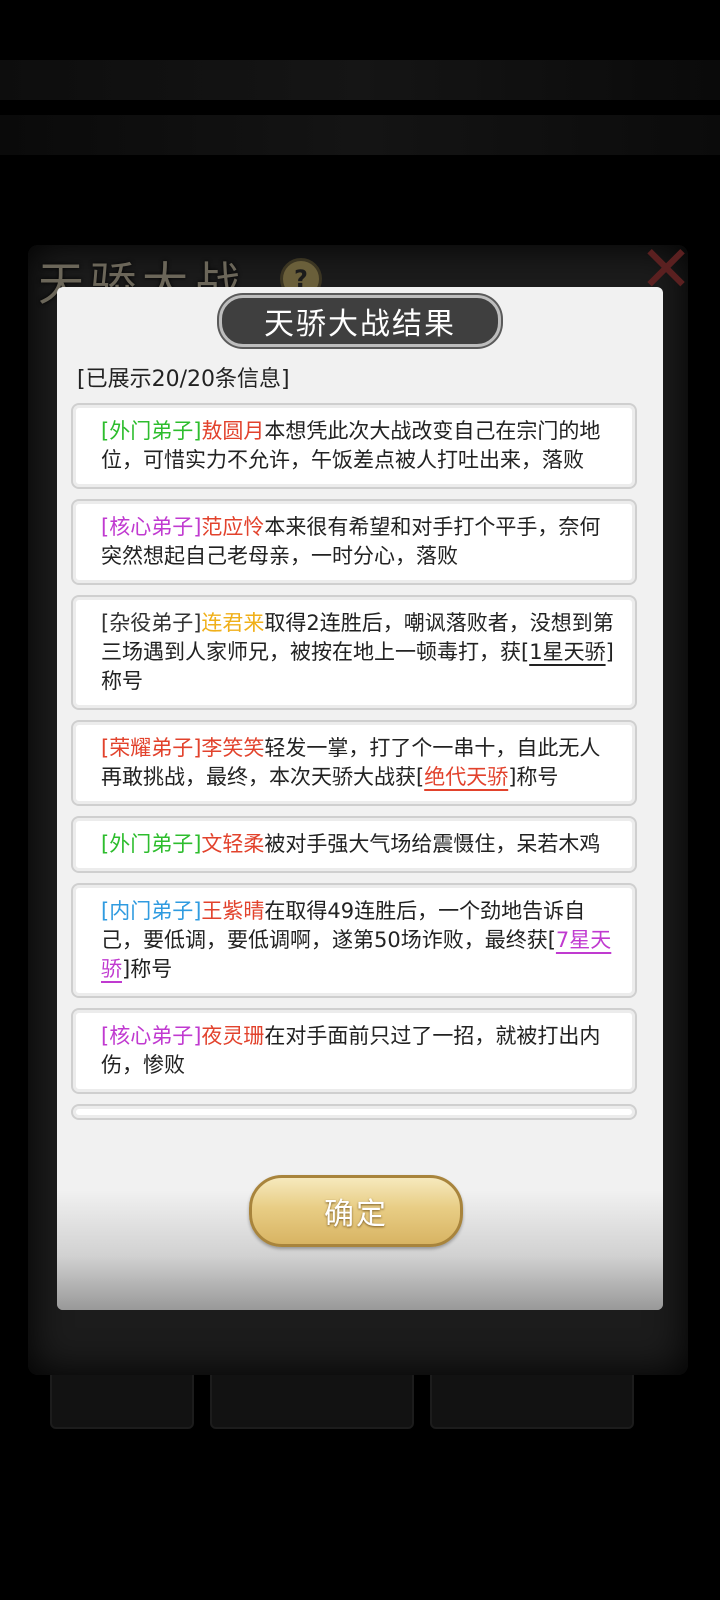 This screenshot has height=1600, width=720. I want to click on disciple-name: 夜灵珊, so click(233, 1036).